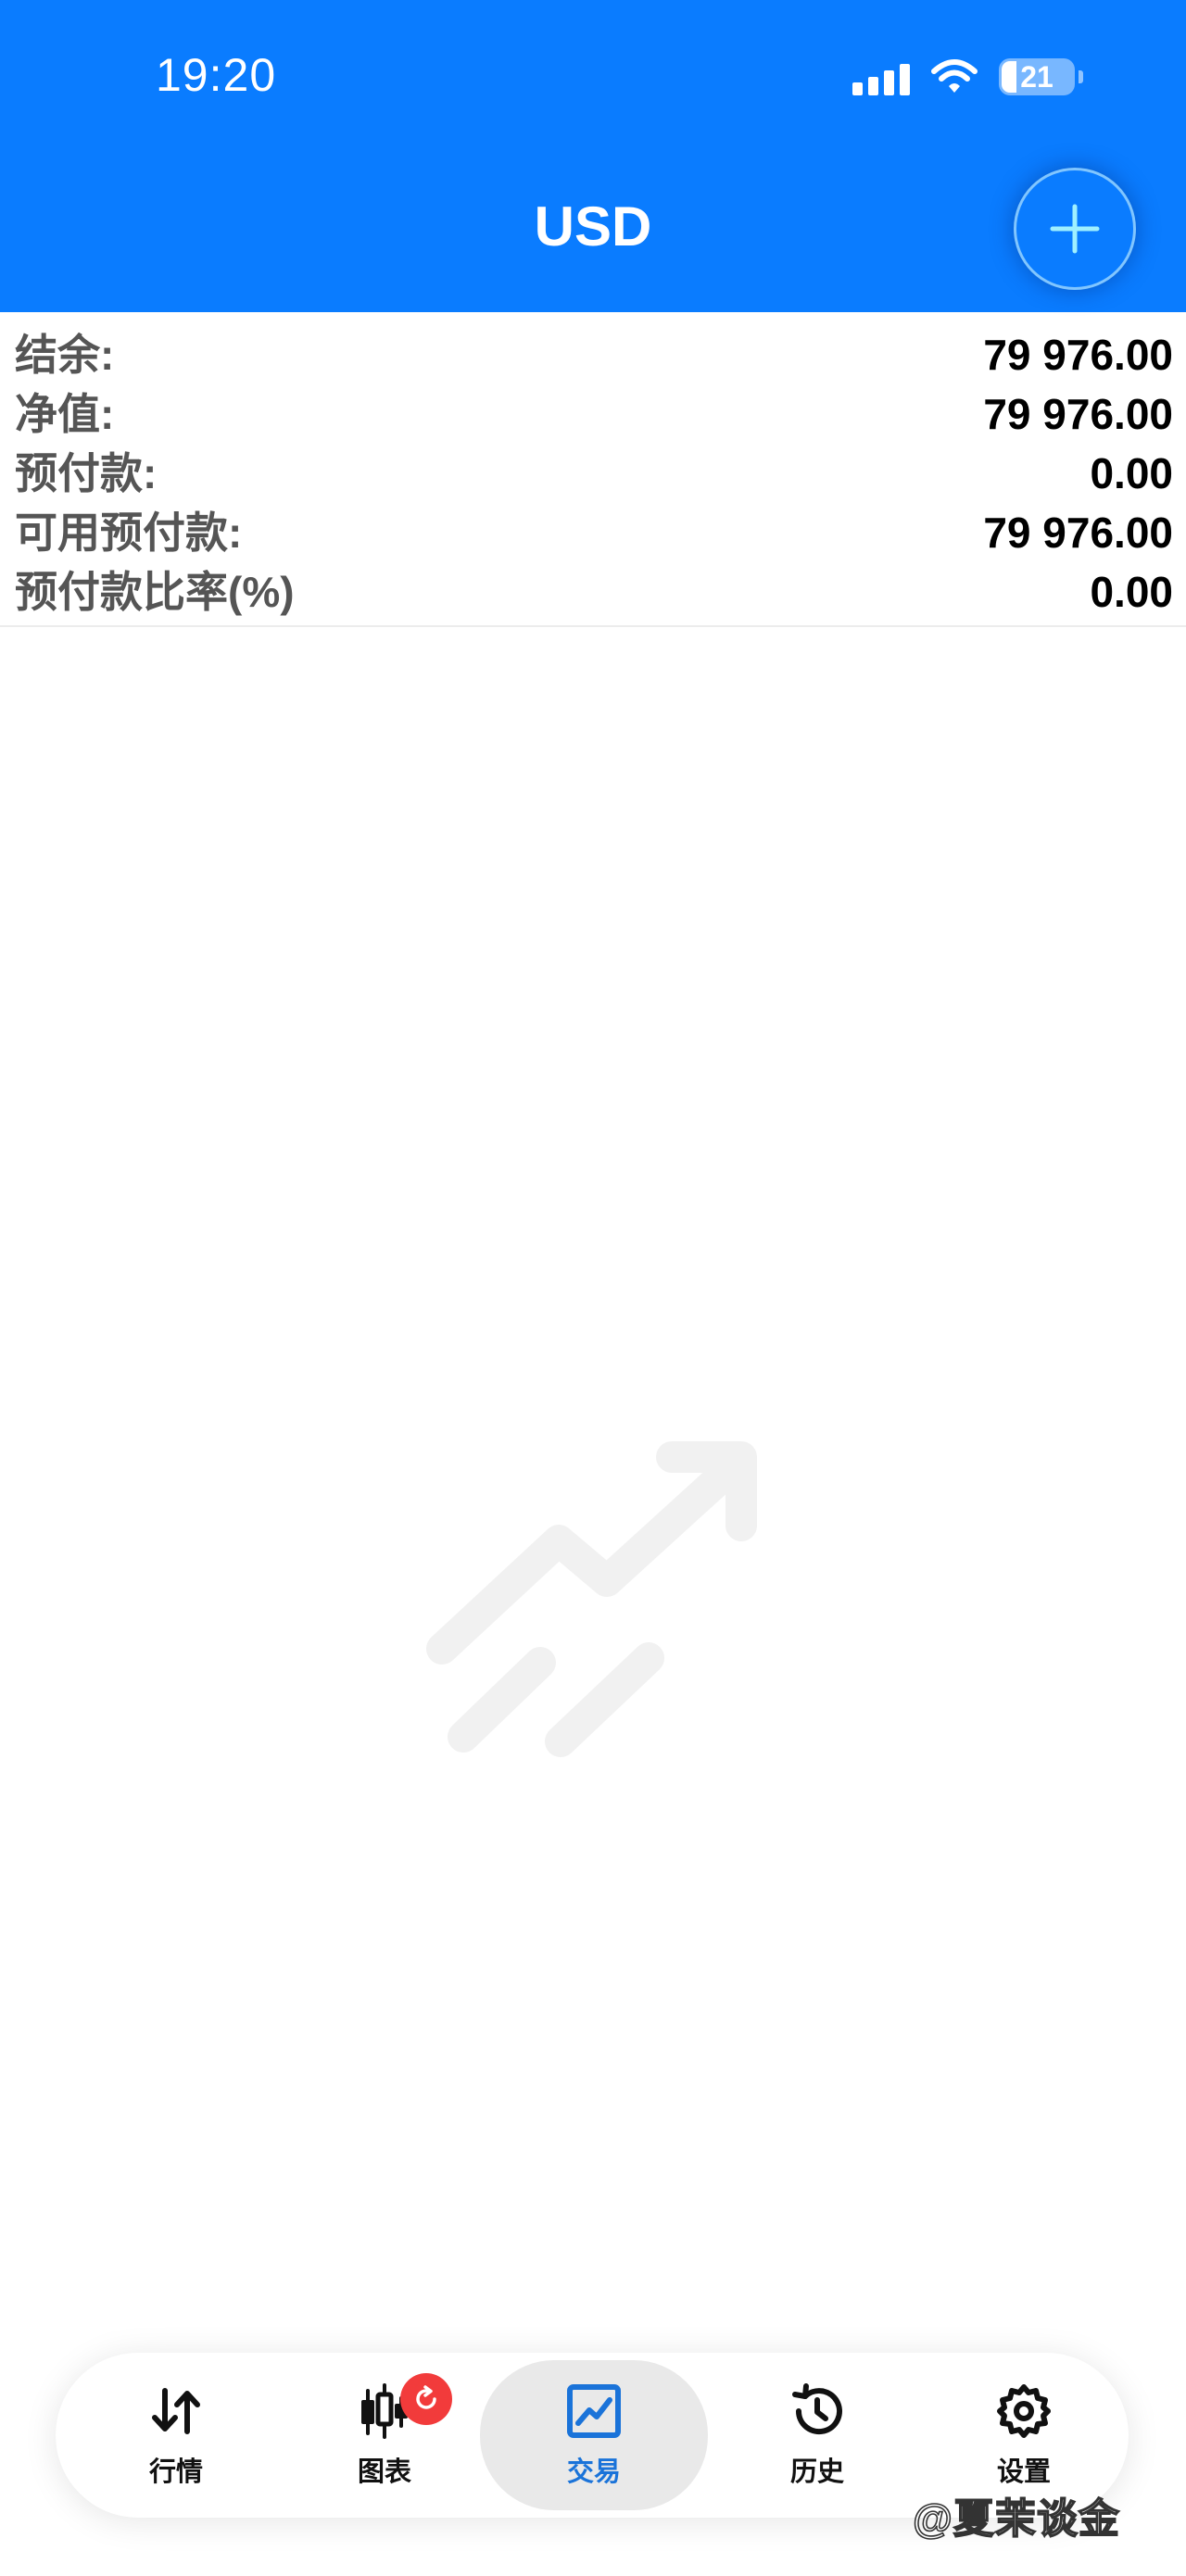 This screenshot has height=2576, width=1186. What do you see at coordinates (593, 532) in the screenshot?
I see `summary-row-free-margin: 可用预付款: 79 976.00` at bounding box center [593, 532].